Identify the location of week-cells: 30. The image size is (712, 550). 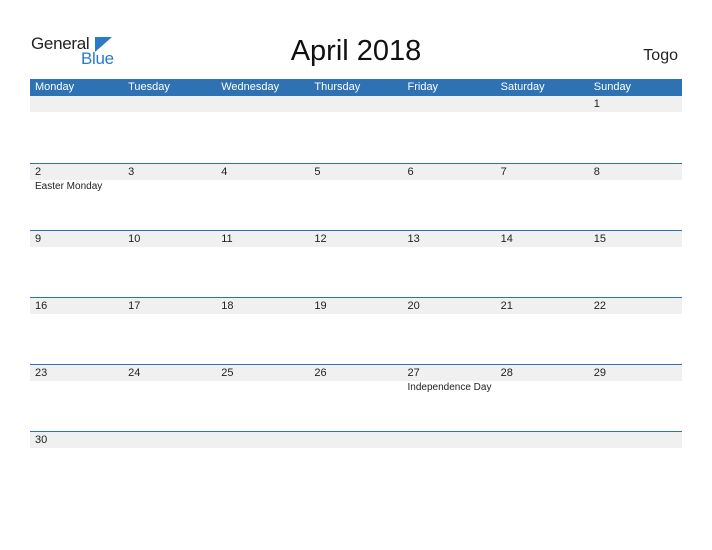
(356, 440).